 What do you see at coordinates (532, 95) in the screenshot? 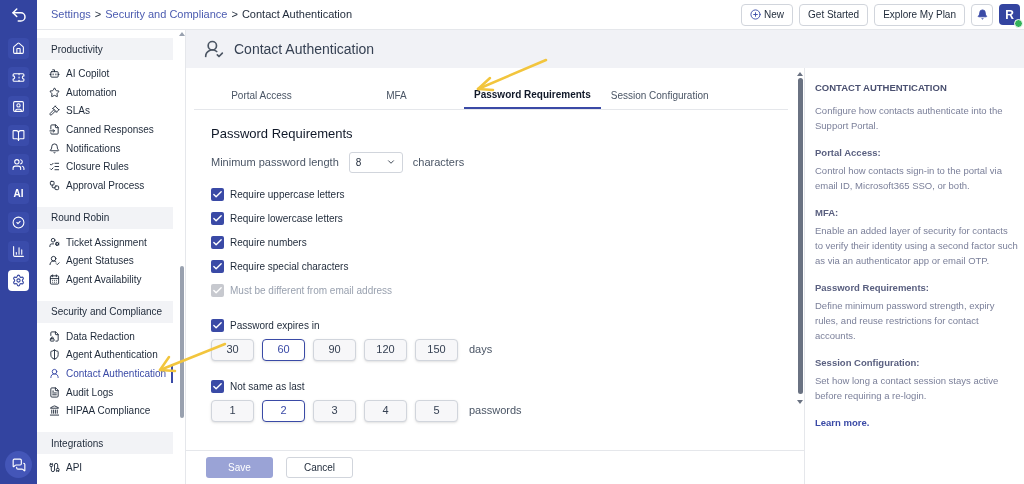
I see `tab: Password Requirements` at bounding box center [532, 95].